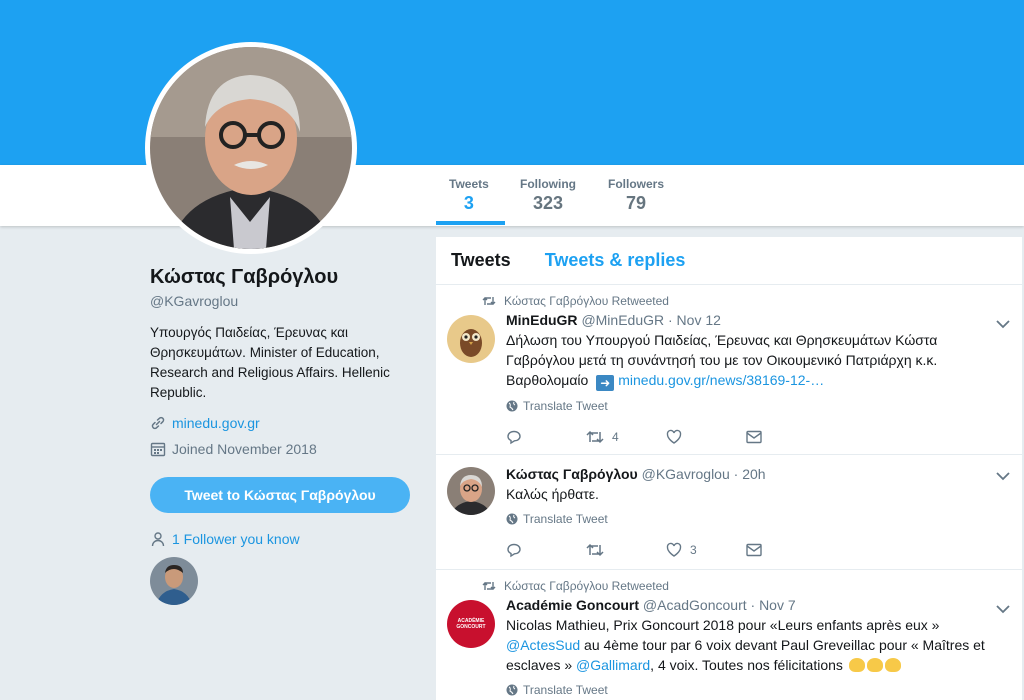  I want to click on retweet-button: 4, so click(626, 437).